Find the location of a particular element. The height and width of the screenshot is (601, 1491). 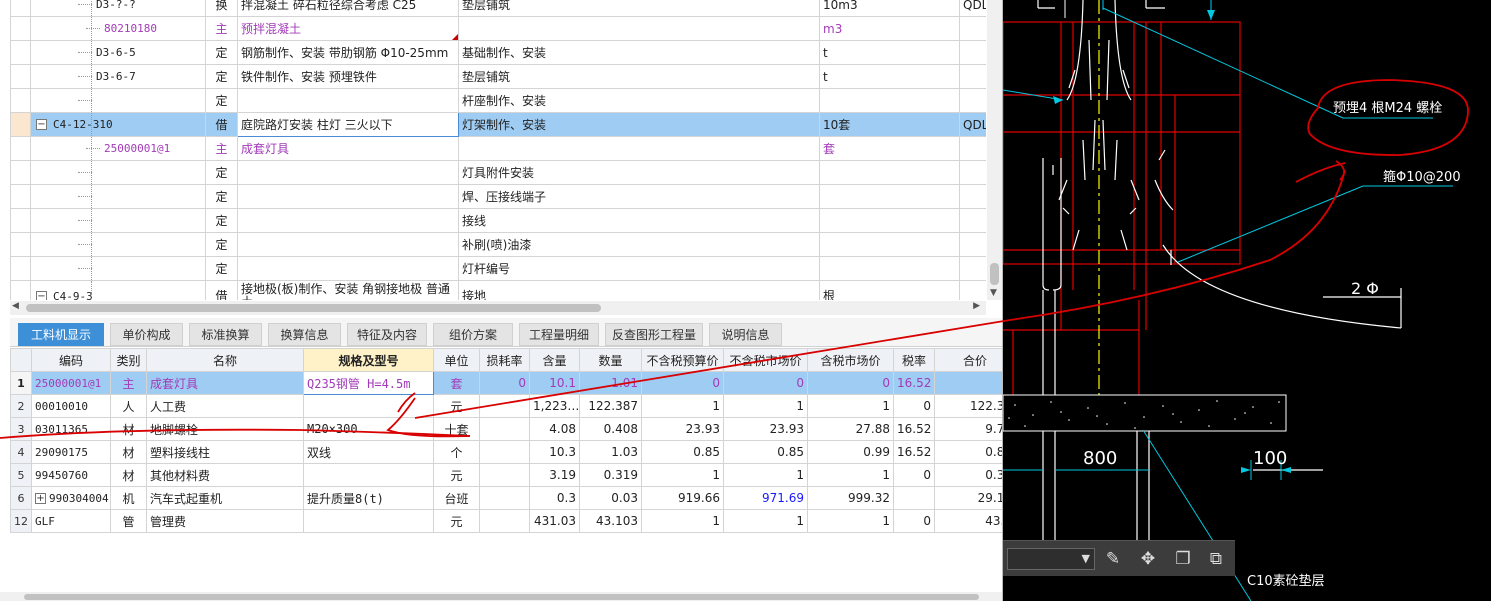

loss-cell: 0 is located at coordinates (504, 383).